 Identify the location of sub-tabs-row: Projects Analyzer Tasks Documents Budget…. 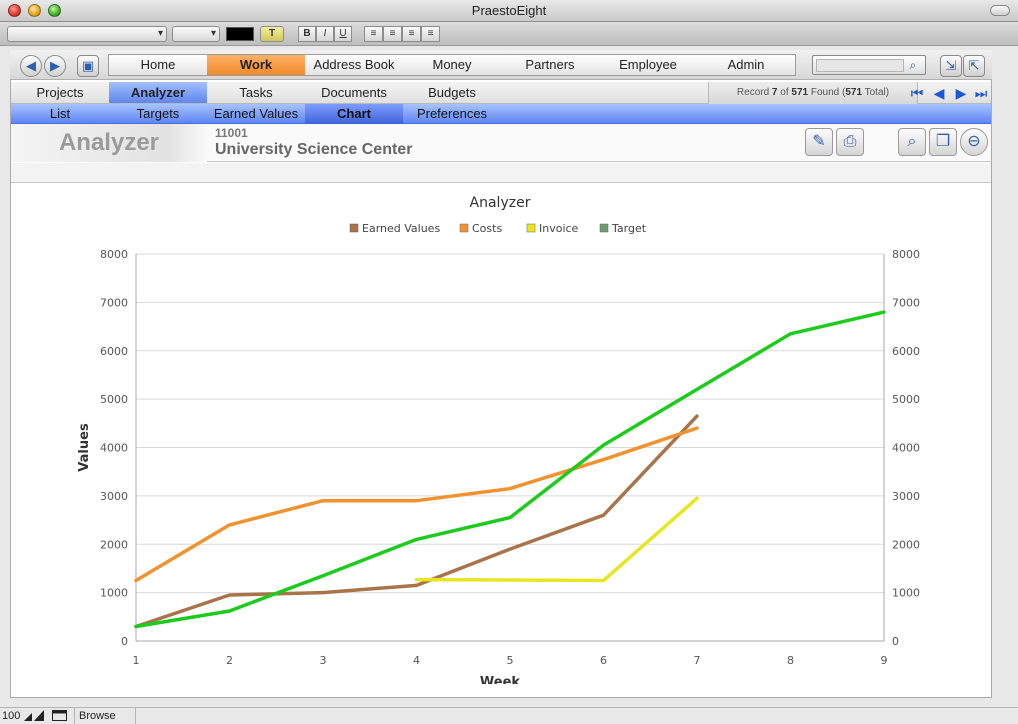
(501, 93).